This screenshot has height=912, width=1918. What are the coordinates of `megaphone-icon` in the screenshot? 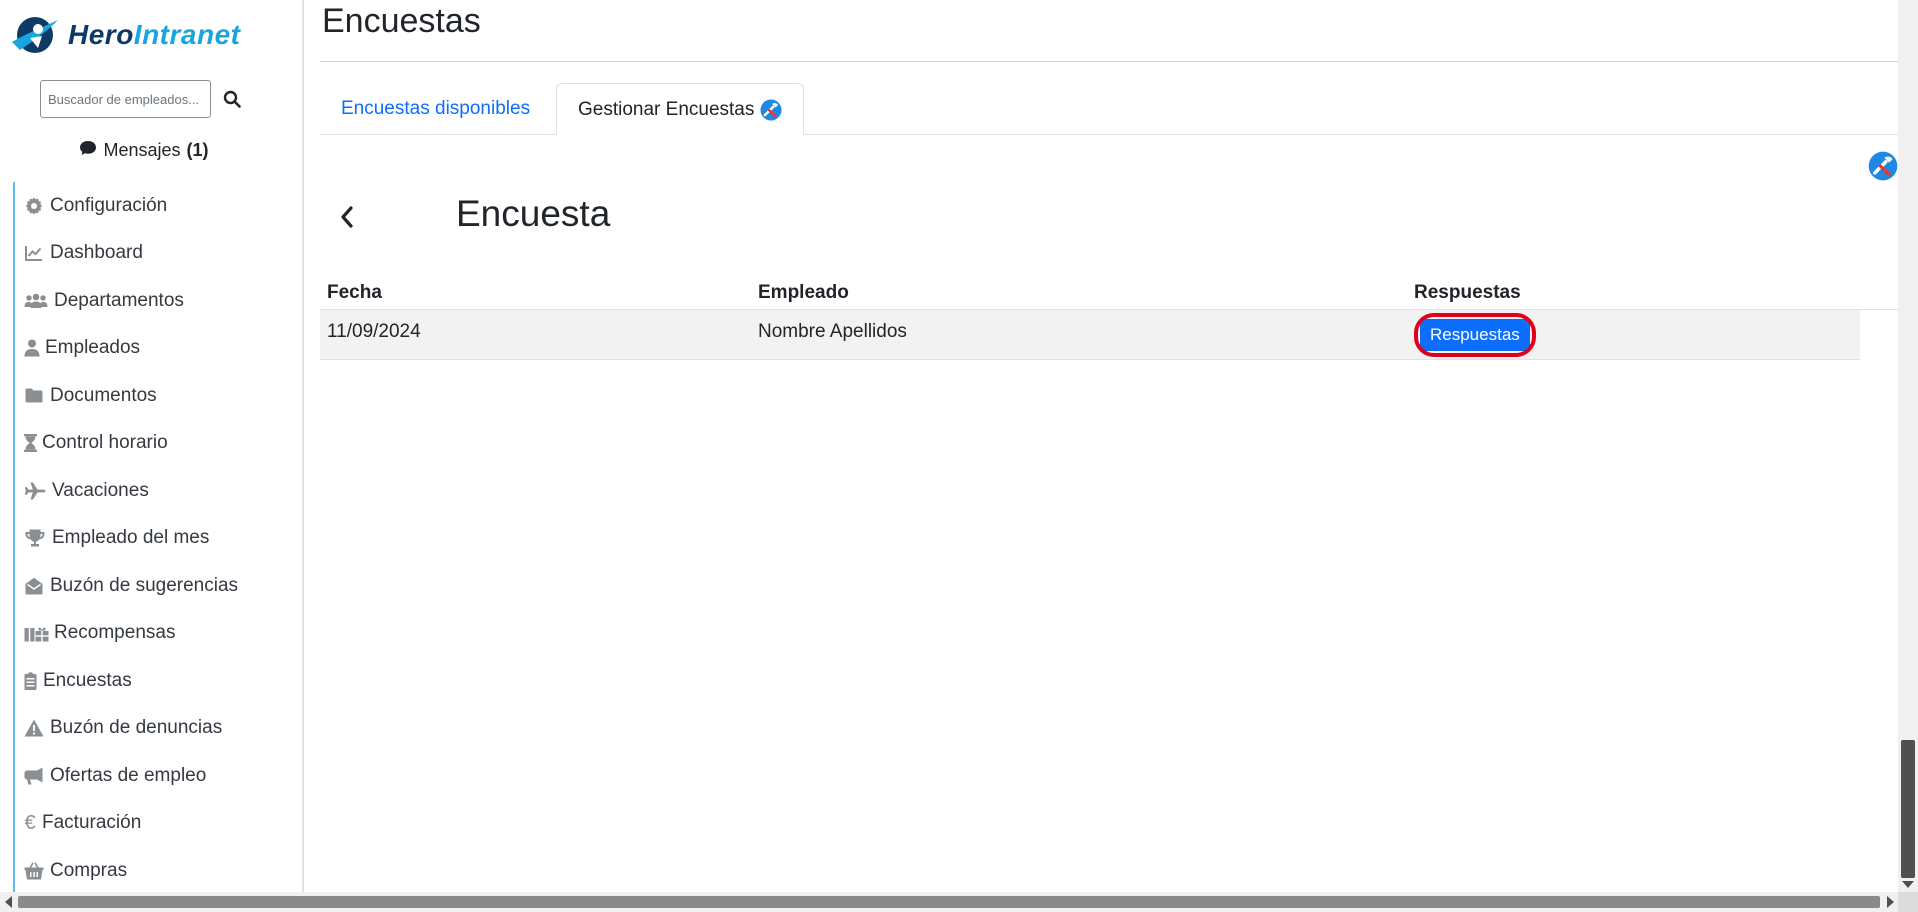 It's located at (34, 776).